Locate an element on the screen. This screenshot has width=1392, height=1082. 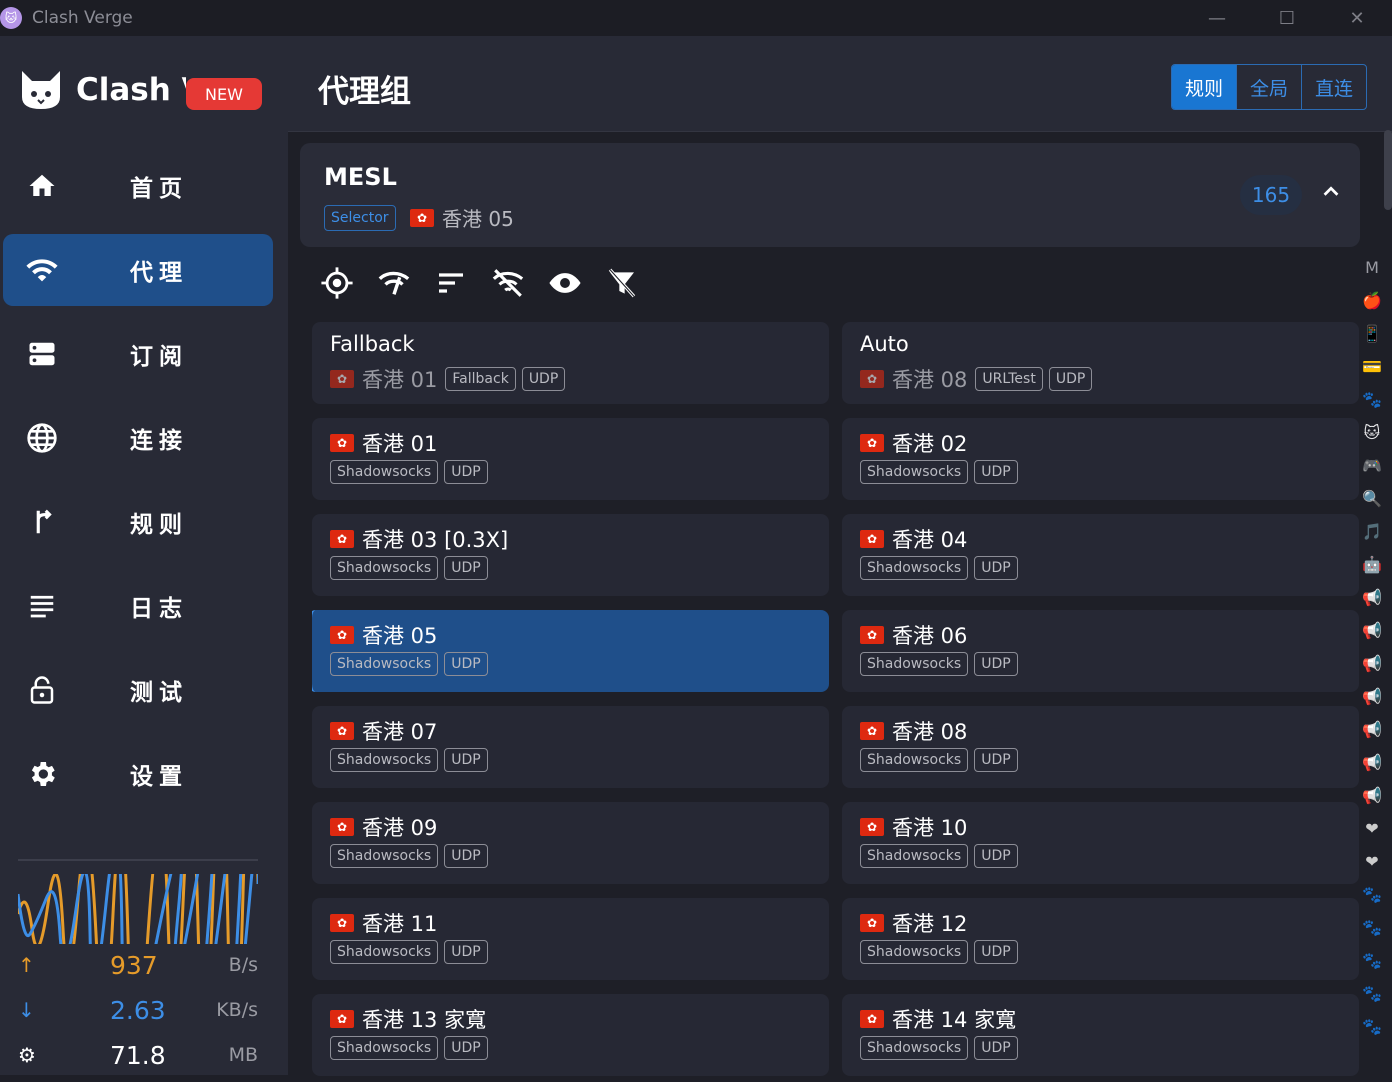
memory-unit: MB is located at coordinates (243, 1055).